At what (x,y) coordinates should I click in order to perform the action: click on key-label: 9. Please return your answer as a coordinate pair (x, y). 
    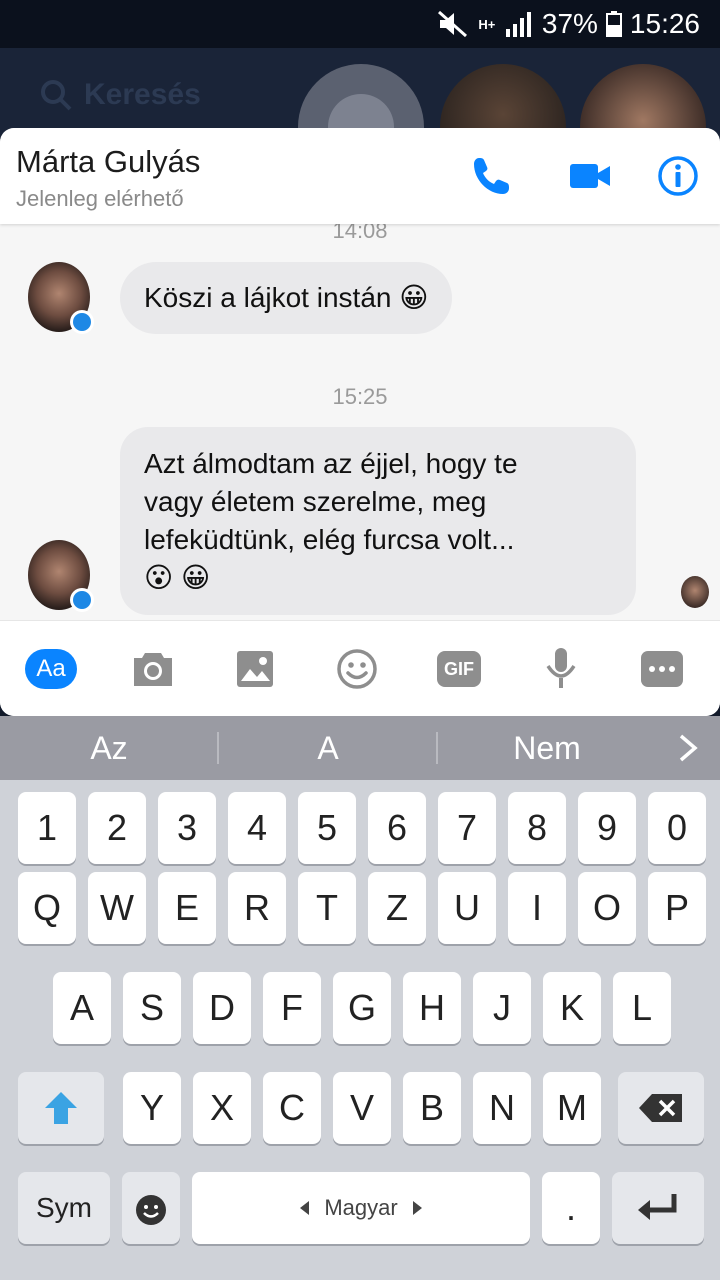
    Looking at the image, I should click on (607, 827).